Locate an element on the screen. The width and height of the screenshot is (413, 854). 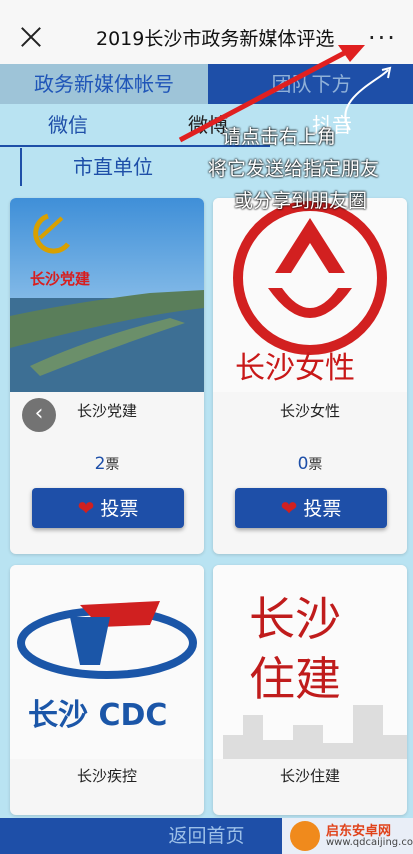
vote-count-value: 2 is located at coordinates (100, 464).